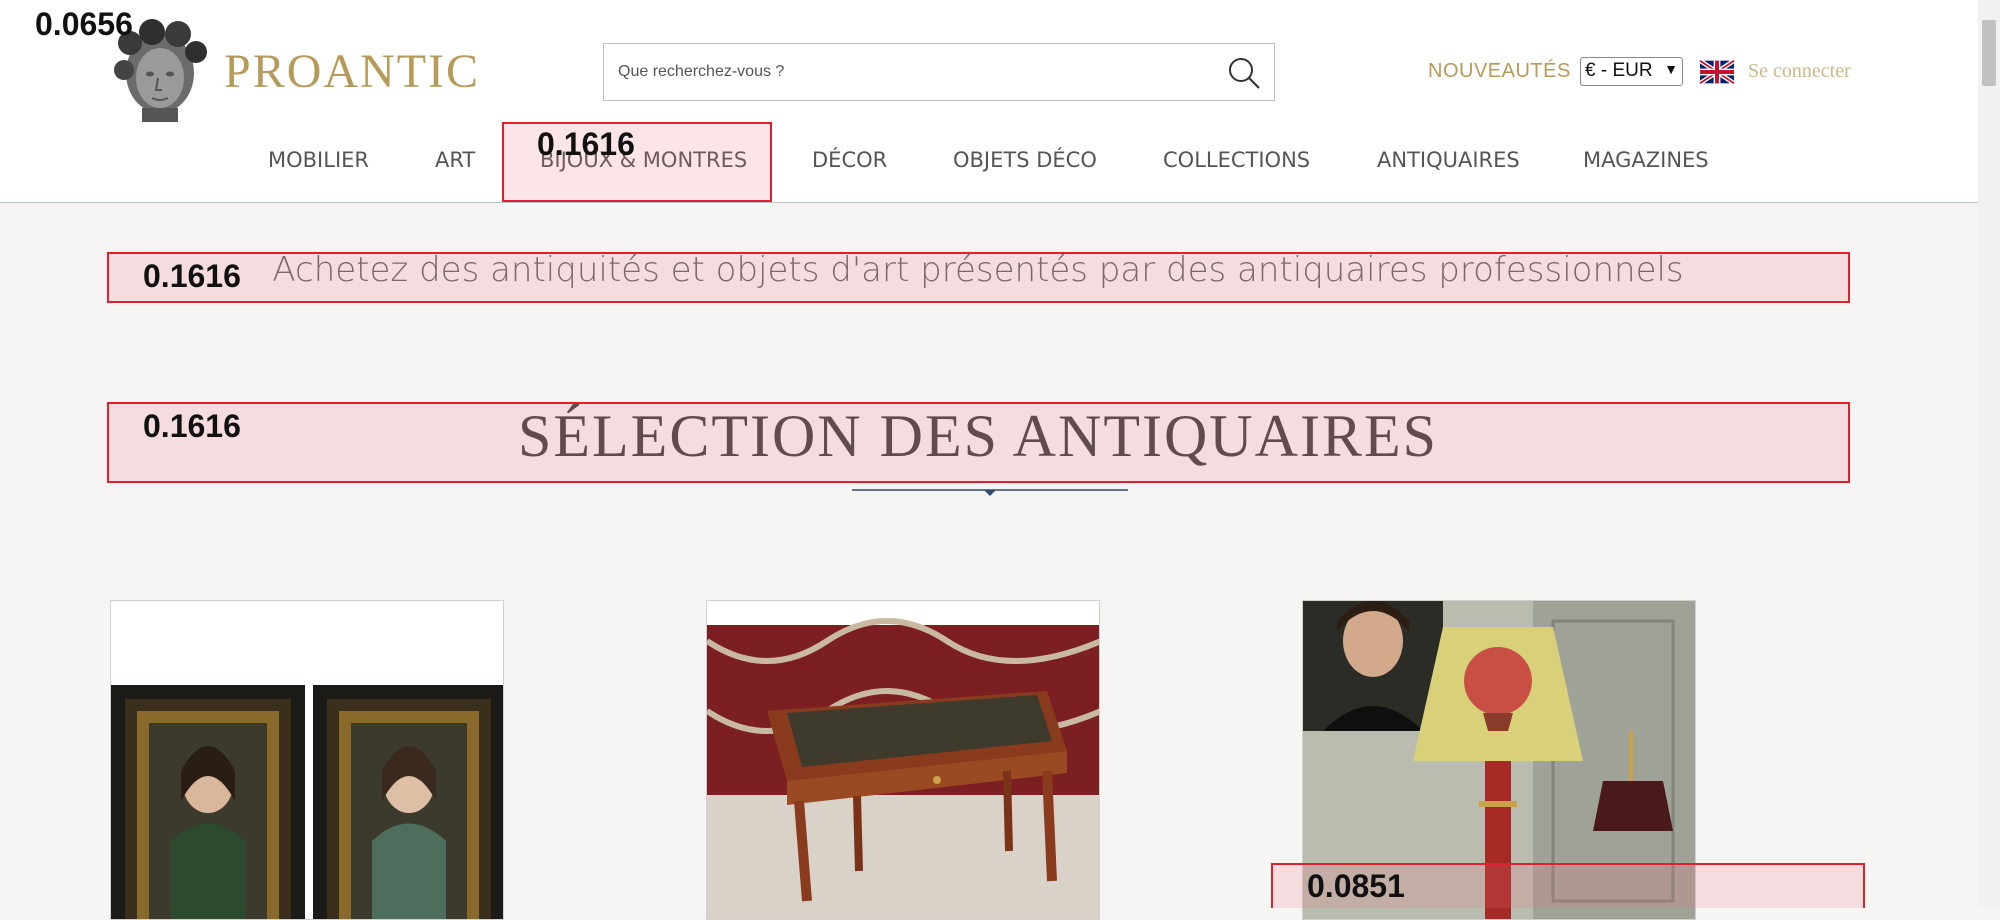  I want to click on nav-item-collections: COLLECTIONS, so click(1236, 160).